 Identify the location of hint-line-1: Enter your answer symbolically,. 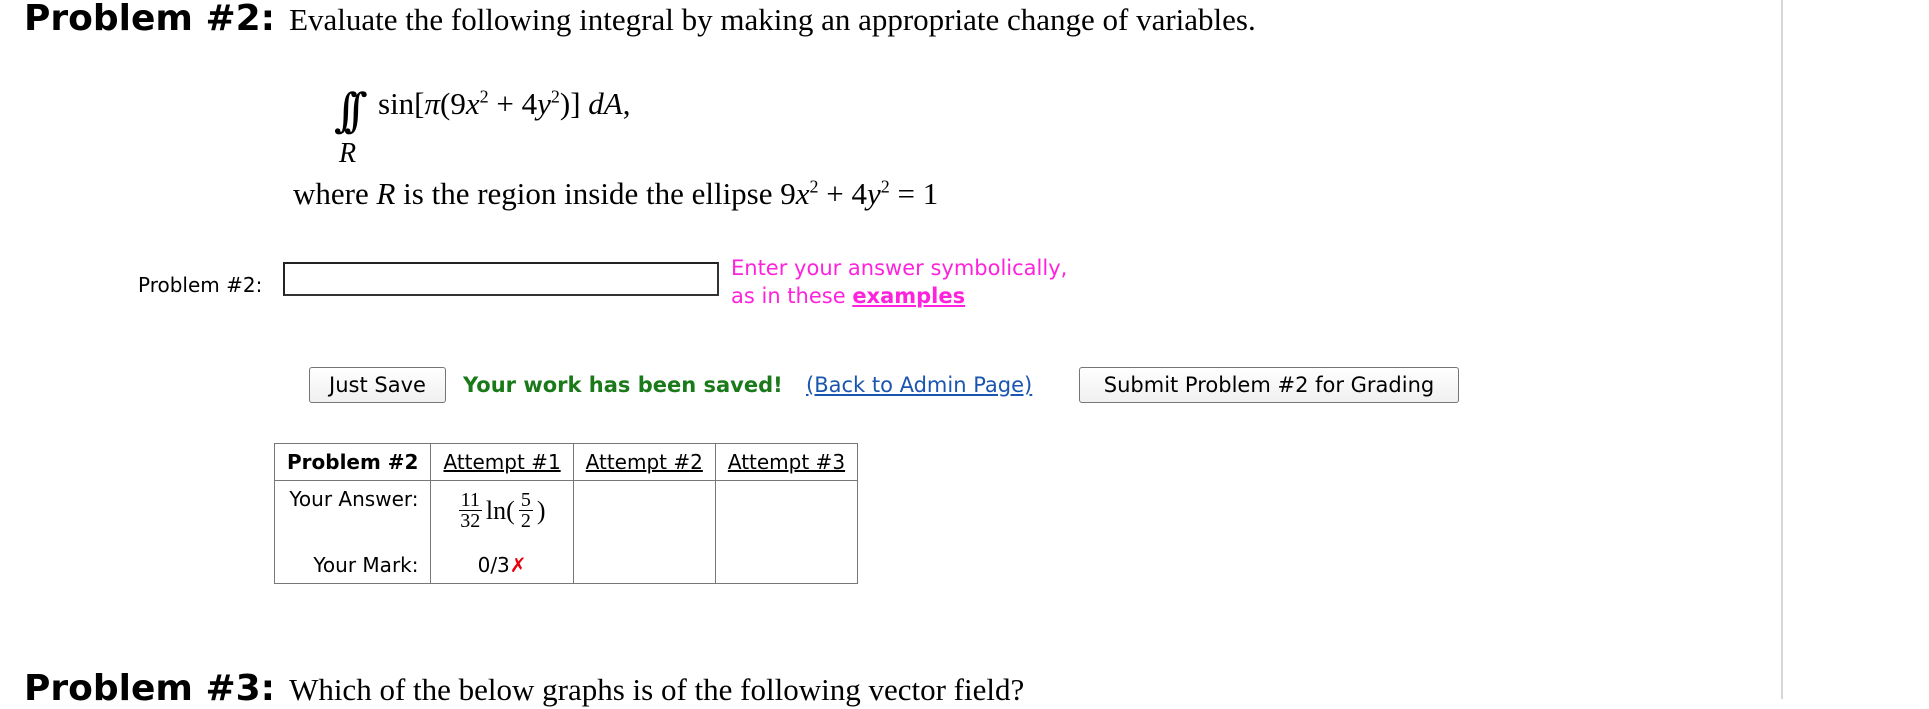
(899, 268).